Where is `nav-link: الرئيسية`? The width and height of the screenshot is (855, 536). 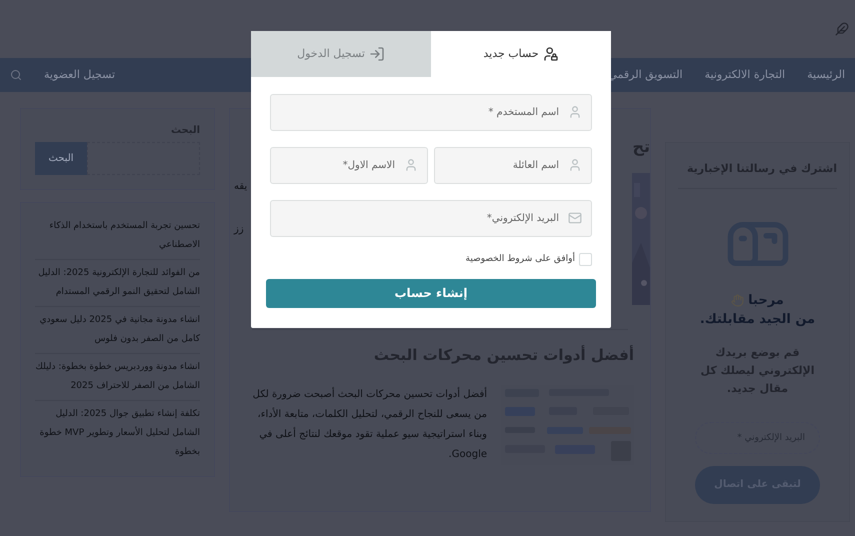
nav-link: الرئيسية is located at coordinates (826, 75).